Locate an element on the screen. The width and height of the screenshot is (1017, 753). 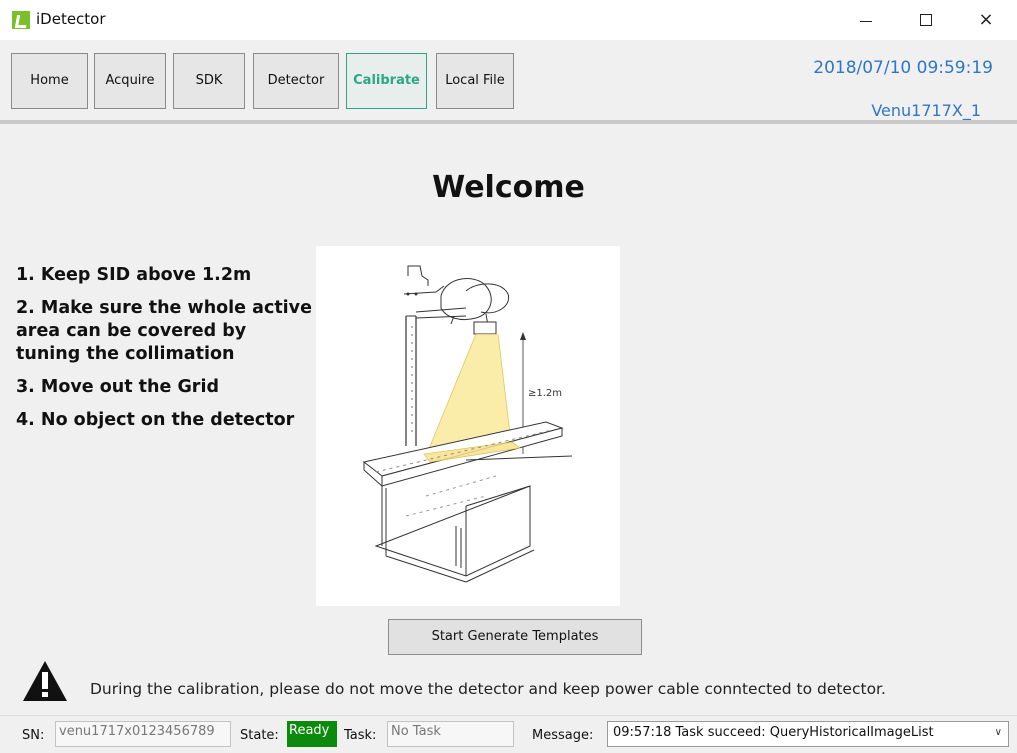
minimize-icon is located at coordinates (866, 21).